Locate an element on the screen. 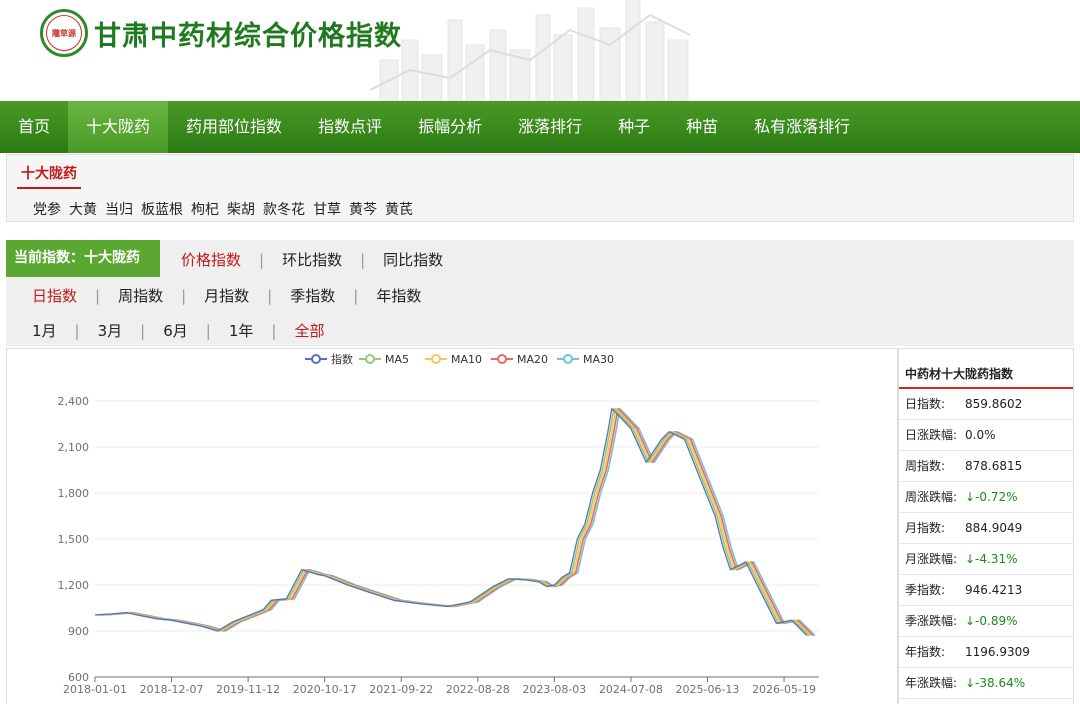 The image size is (1080, 704). category-item-7: 甘草 is located at coordinates (327, 209).